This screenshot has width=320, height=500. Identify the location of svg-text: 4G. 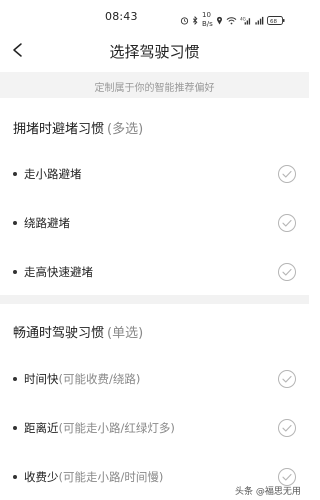
(243, 18).